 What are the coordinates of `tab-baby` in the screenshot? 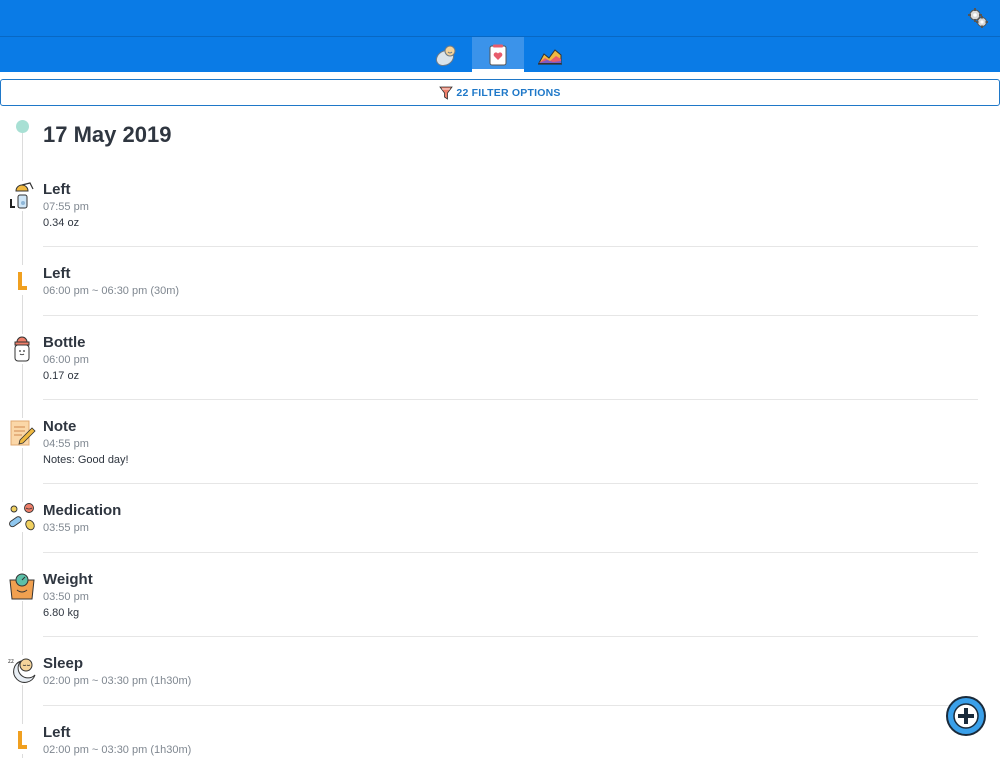 It's located at (446, 54).